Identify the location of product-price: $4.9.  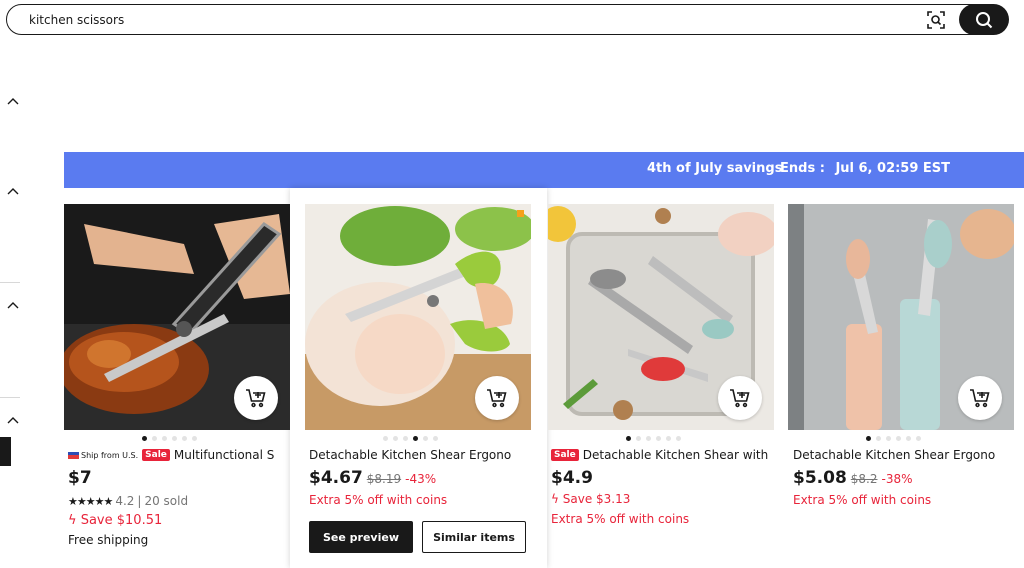
(572, 478).